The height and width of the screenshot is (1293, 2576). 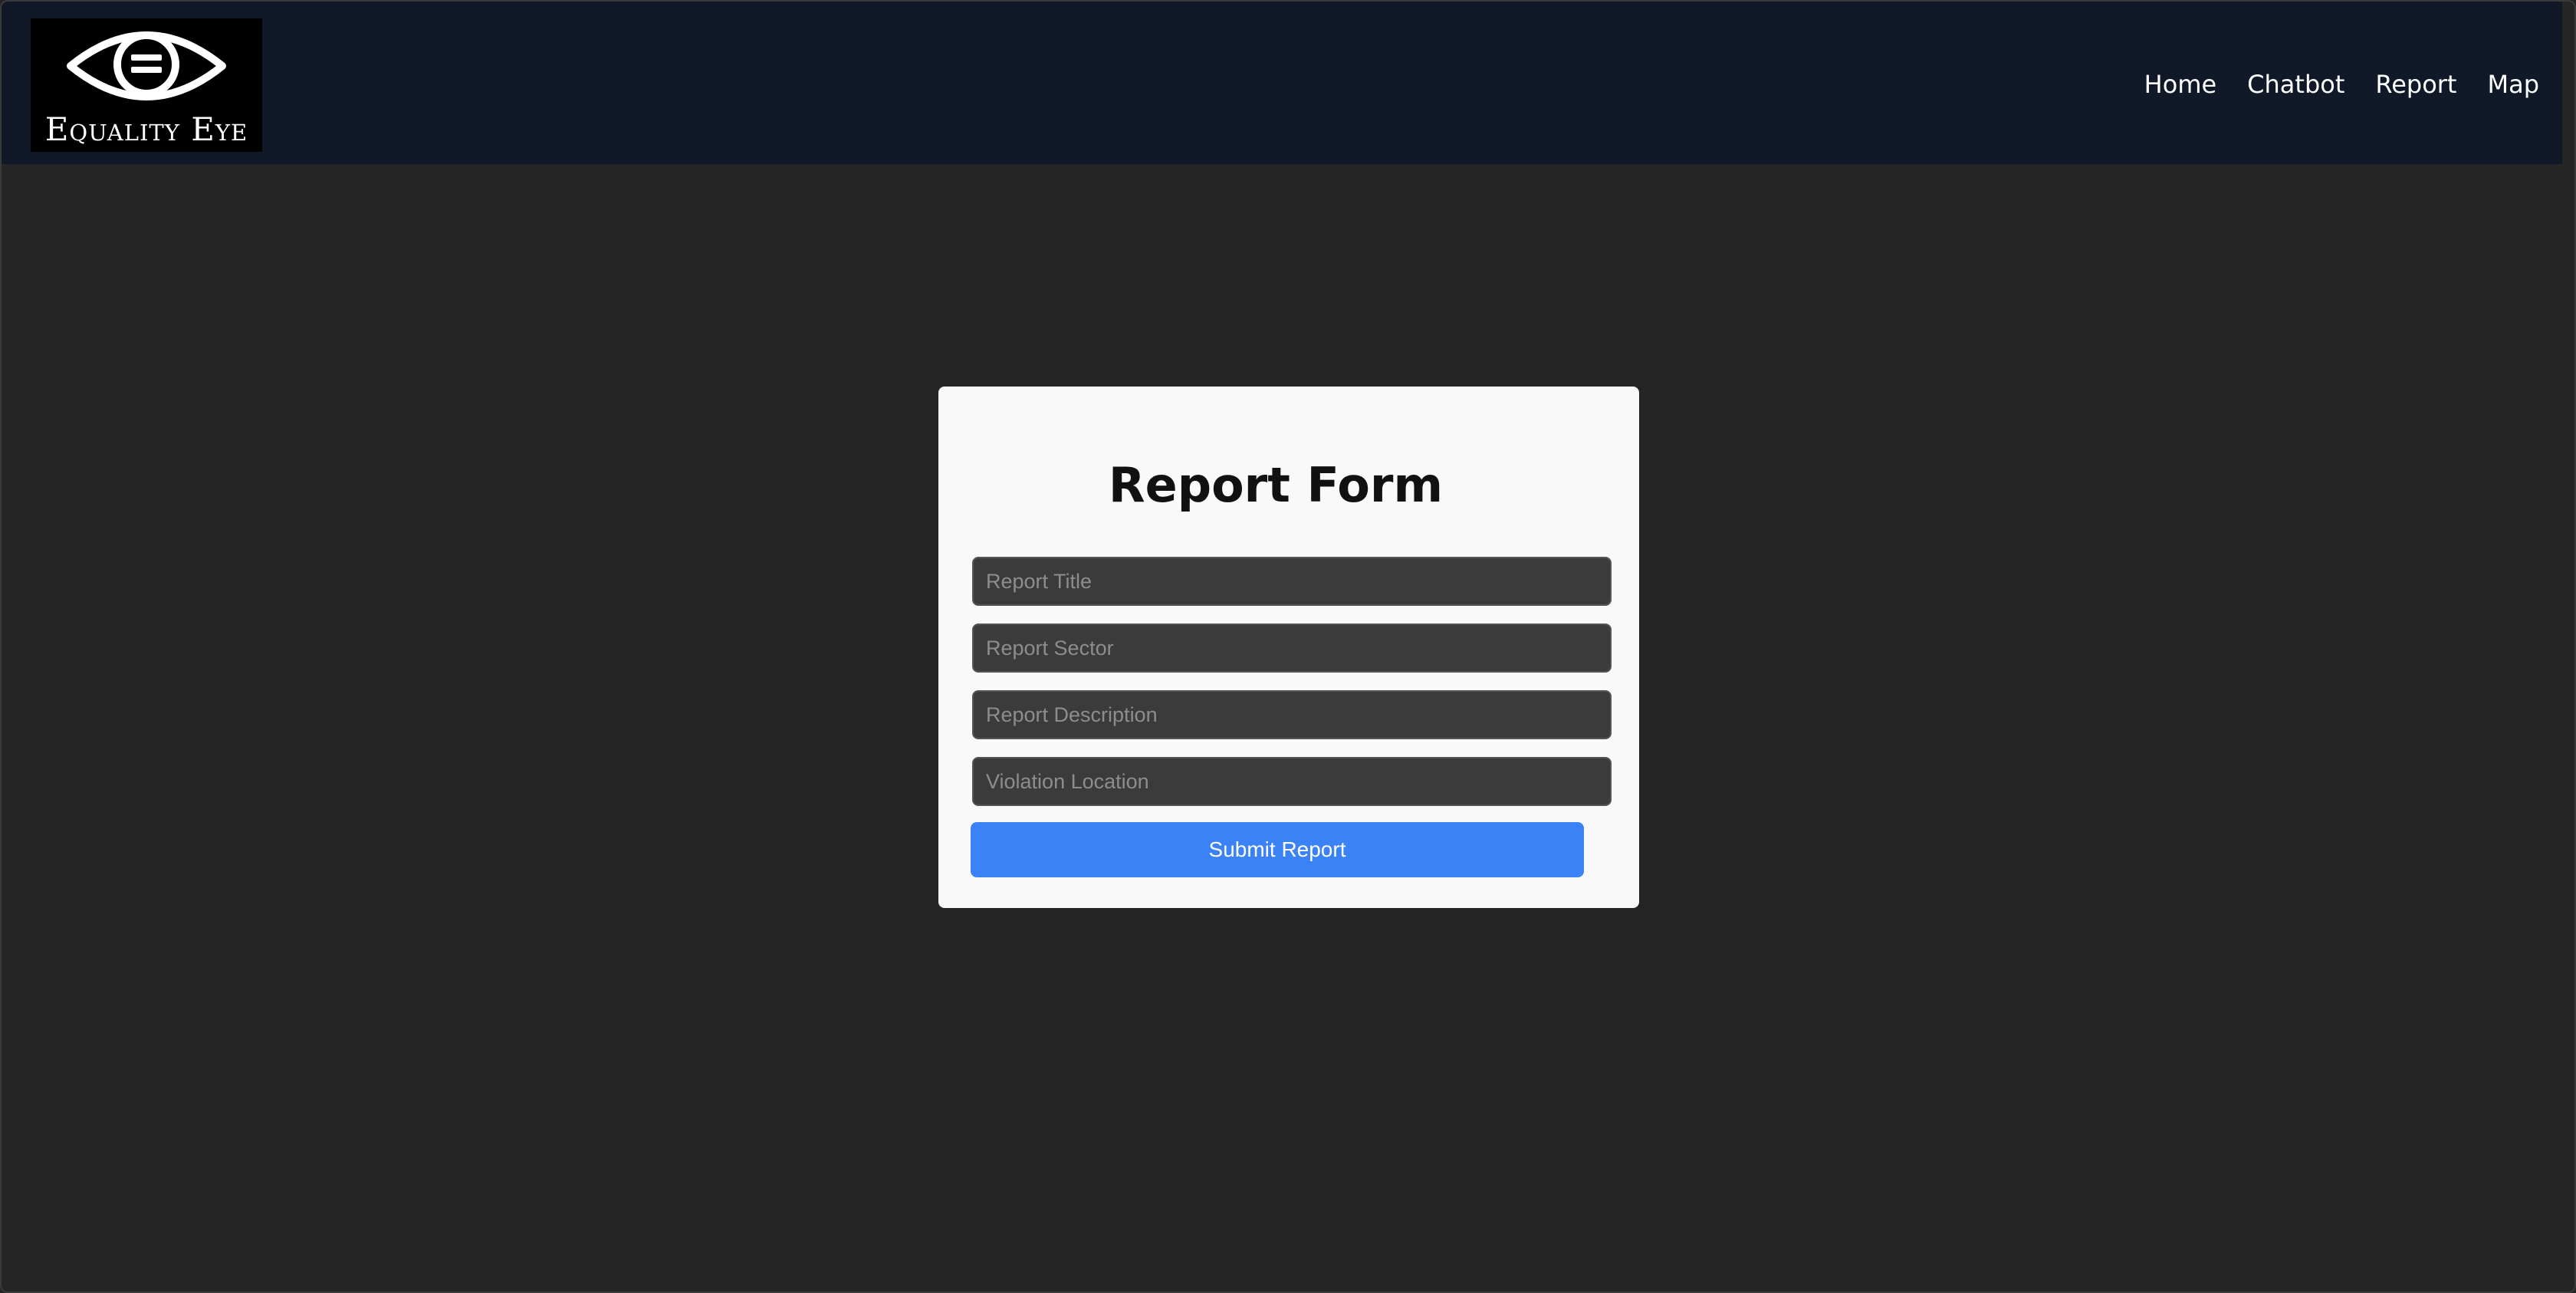 What do you see at coordinates (1292, 714) in the screenshot?
I see `report-description-input` at bounding box center [1292, 714].